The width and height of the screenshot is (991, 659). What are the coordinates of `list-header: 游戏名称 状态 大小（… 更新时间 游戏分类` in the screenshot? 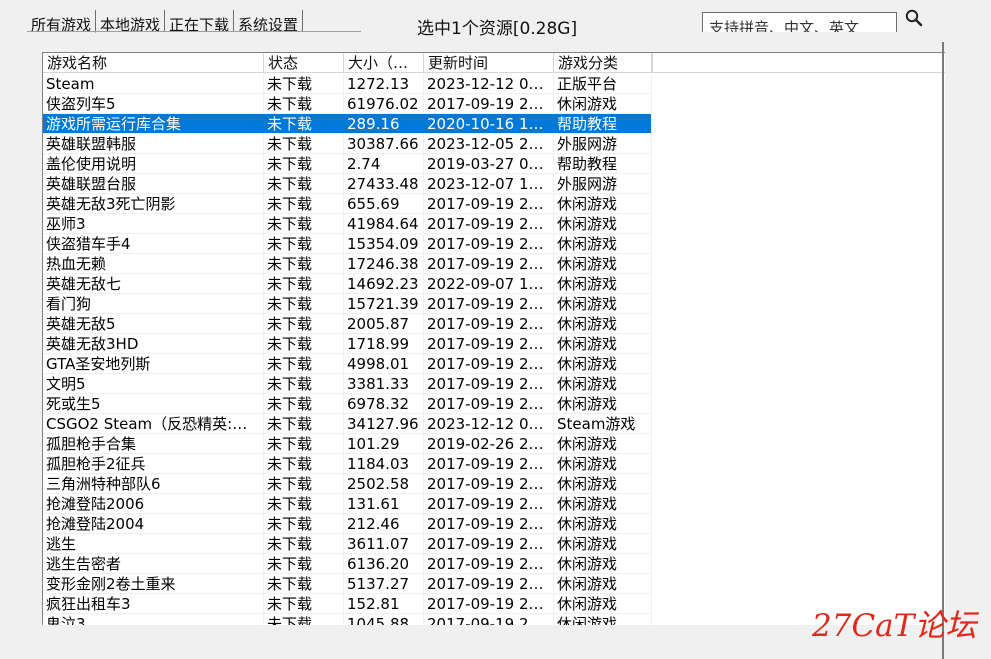 It's located at (494, 63).